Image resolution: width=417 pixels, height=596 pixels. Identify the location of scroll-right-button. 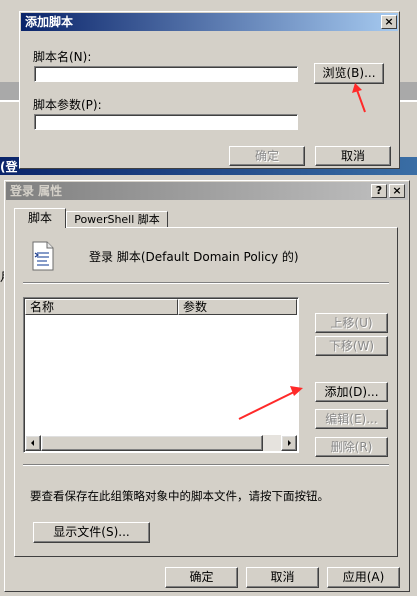
(289, 443).